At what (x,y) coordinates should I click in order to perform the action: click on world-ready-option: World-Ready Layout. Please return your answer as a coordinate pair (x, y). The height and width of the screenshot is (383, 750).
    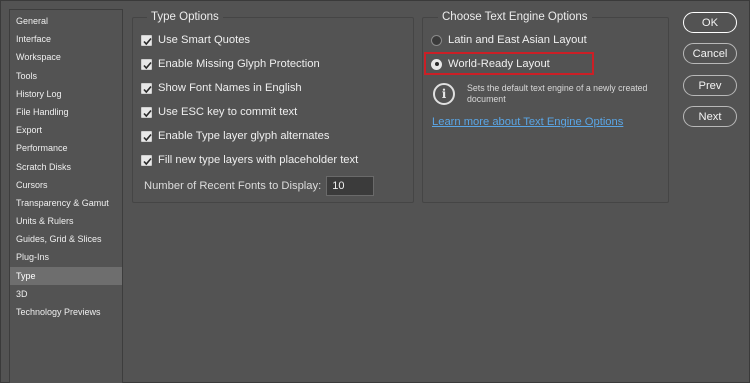
    Looking at the image, I should click on (490, 64).